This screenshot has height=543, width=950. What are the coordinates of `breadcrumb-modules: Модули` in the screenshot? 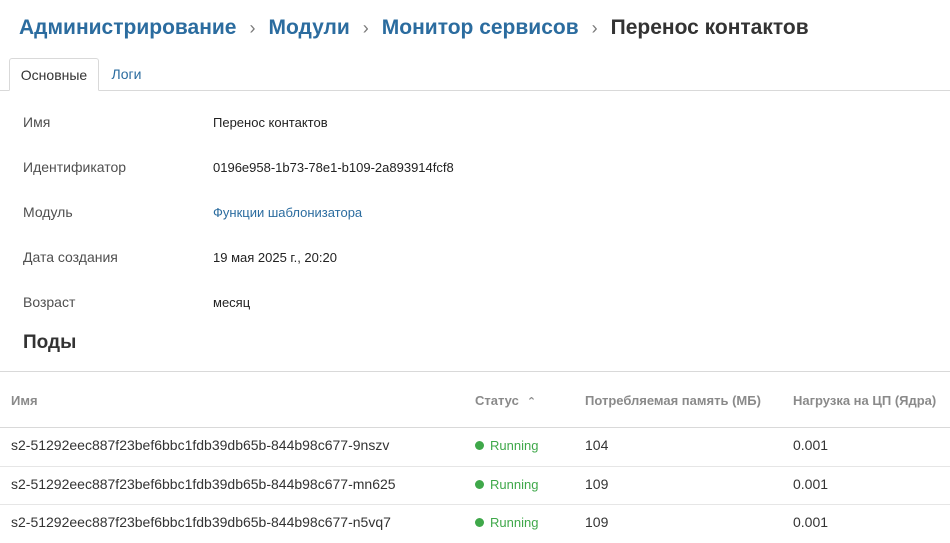 It's located at (308, 28).